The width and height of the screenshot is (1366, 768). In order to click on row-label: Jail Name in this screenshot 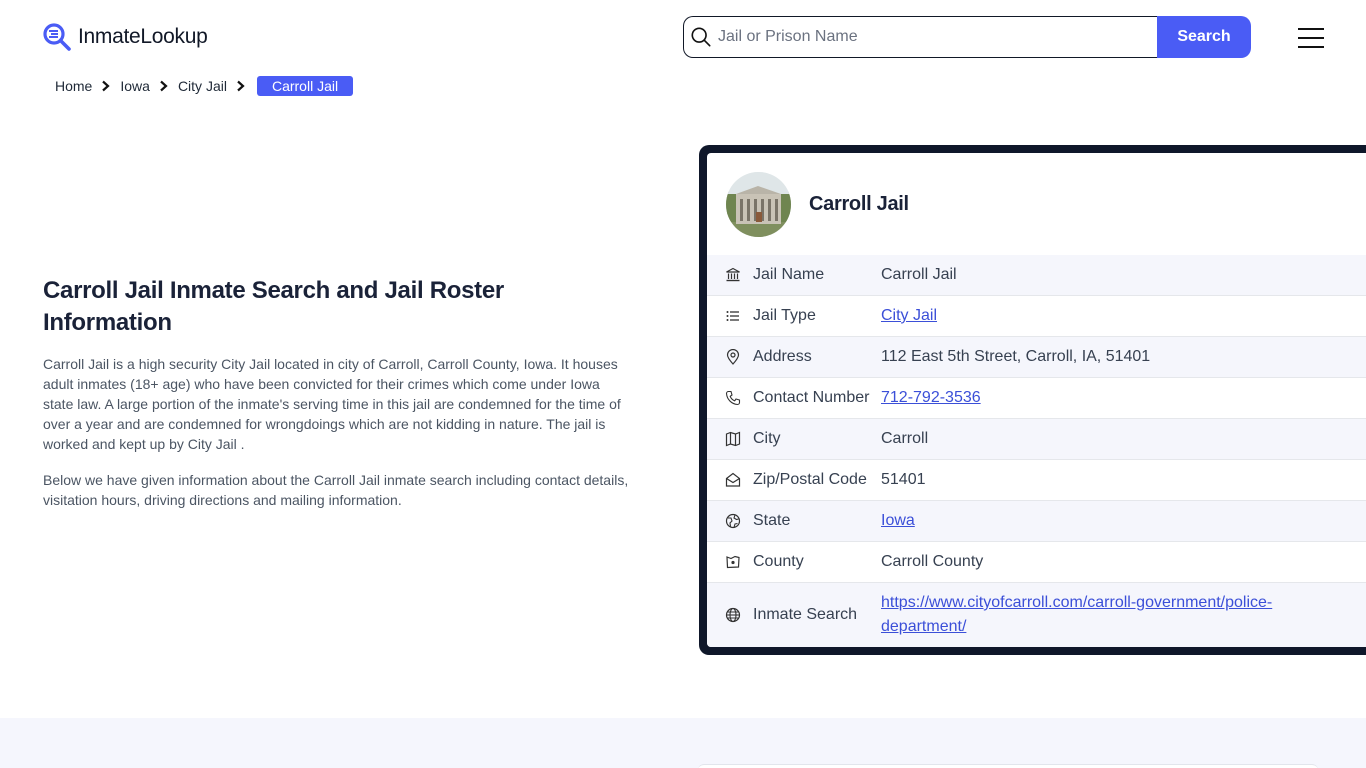, I will do `click(789, 274)`.